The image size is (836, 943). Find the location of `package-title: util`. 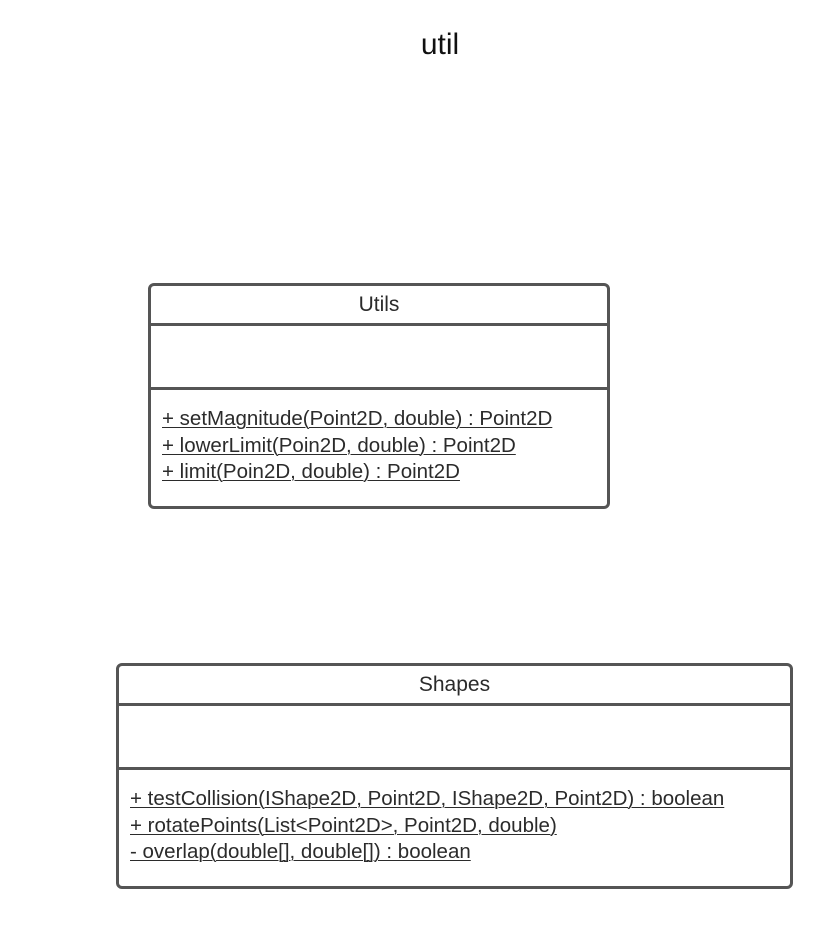

package-title: util is located at coordinates (440, 44).